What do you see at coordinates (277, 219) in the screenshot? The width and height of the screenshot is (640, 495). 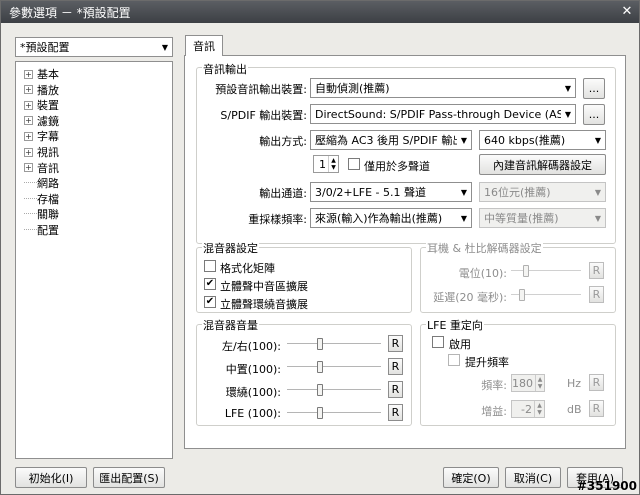 I see `resample-label: 重採樣頻率:` at bounding box center [277, 219].